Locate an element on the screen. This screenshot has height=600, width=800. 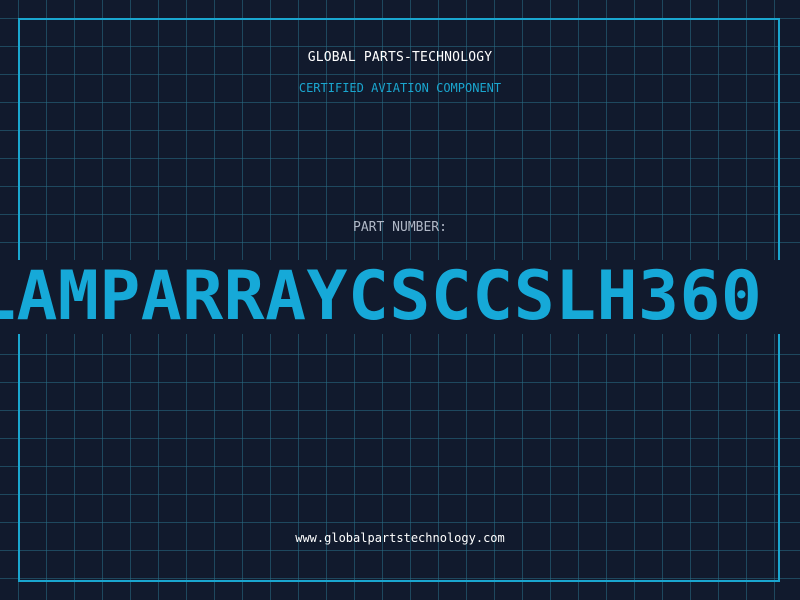
part-number-band: LAMPARRAYCSCCSLH360 is located at coordinates (400, 297).